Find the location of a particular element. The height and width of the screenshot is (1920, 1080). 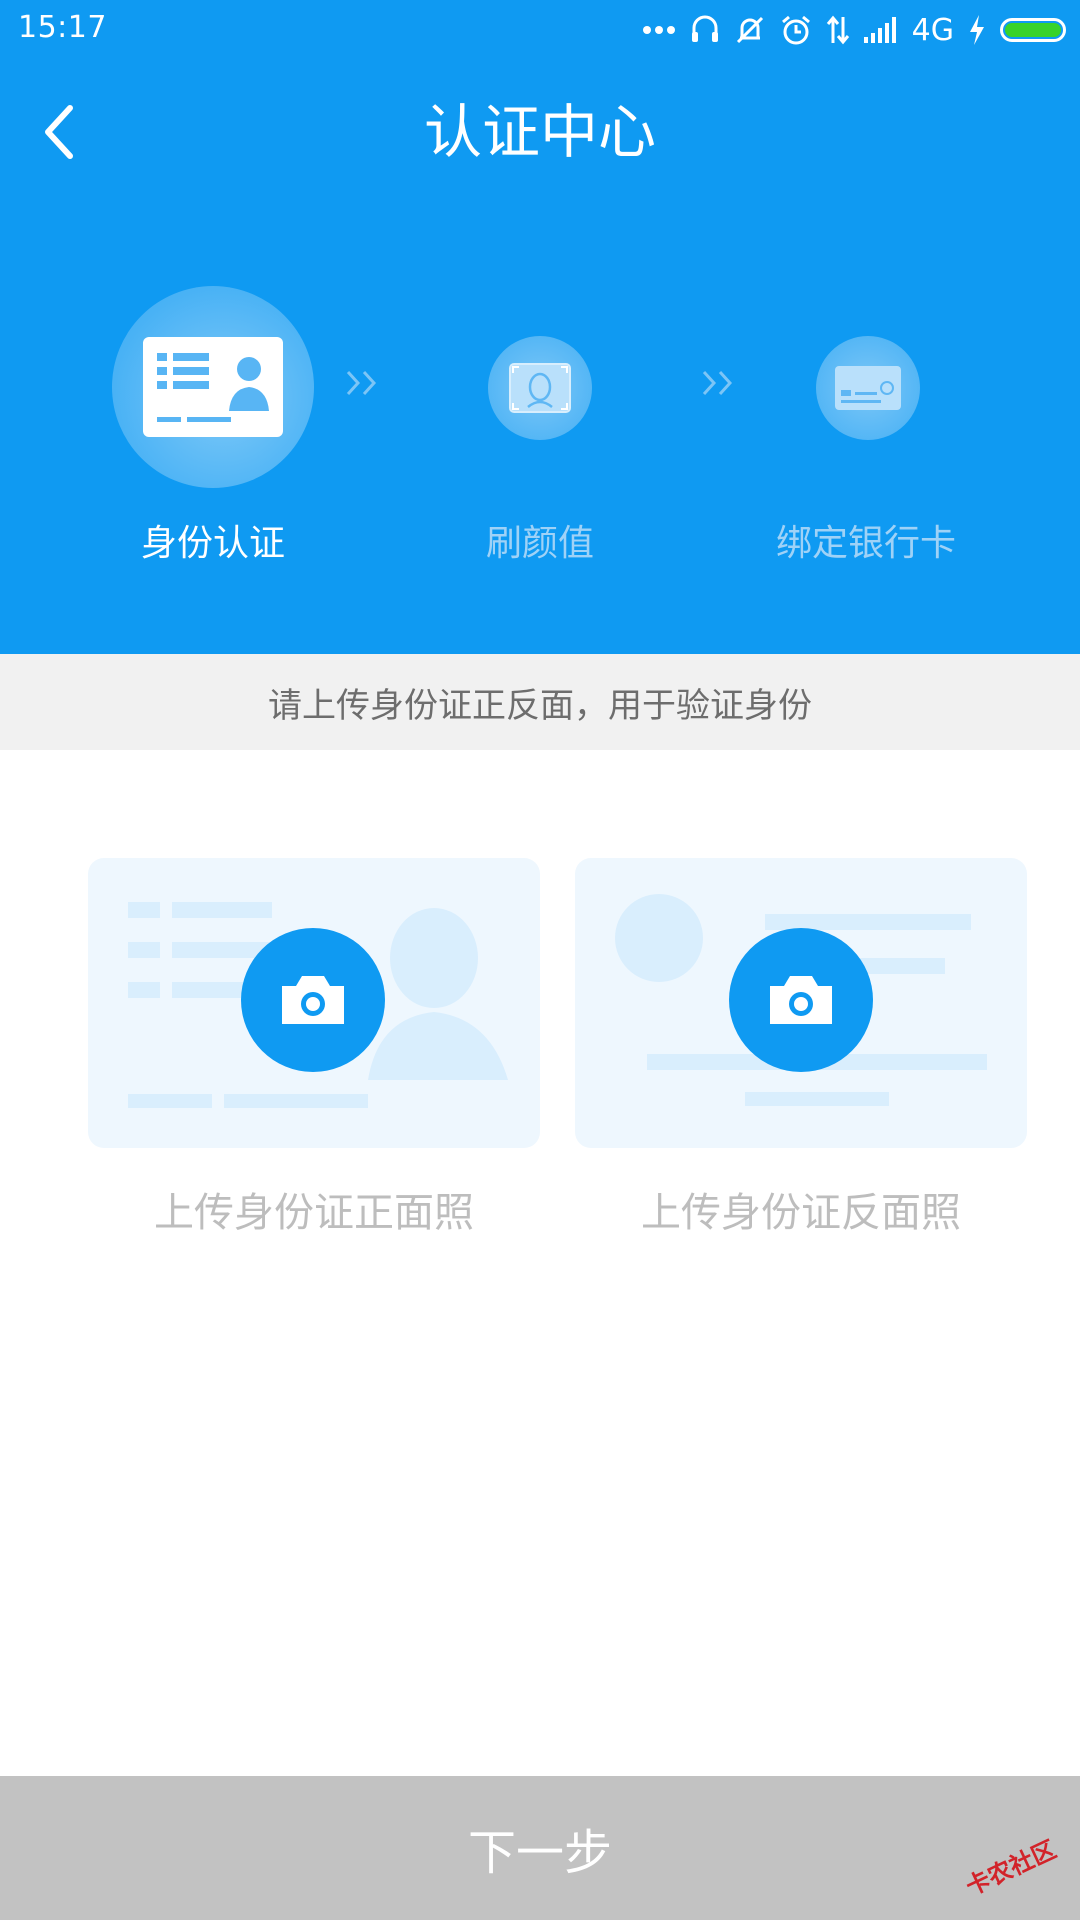

nav-bar: 认证中心 is located at coordinates (540, 132).